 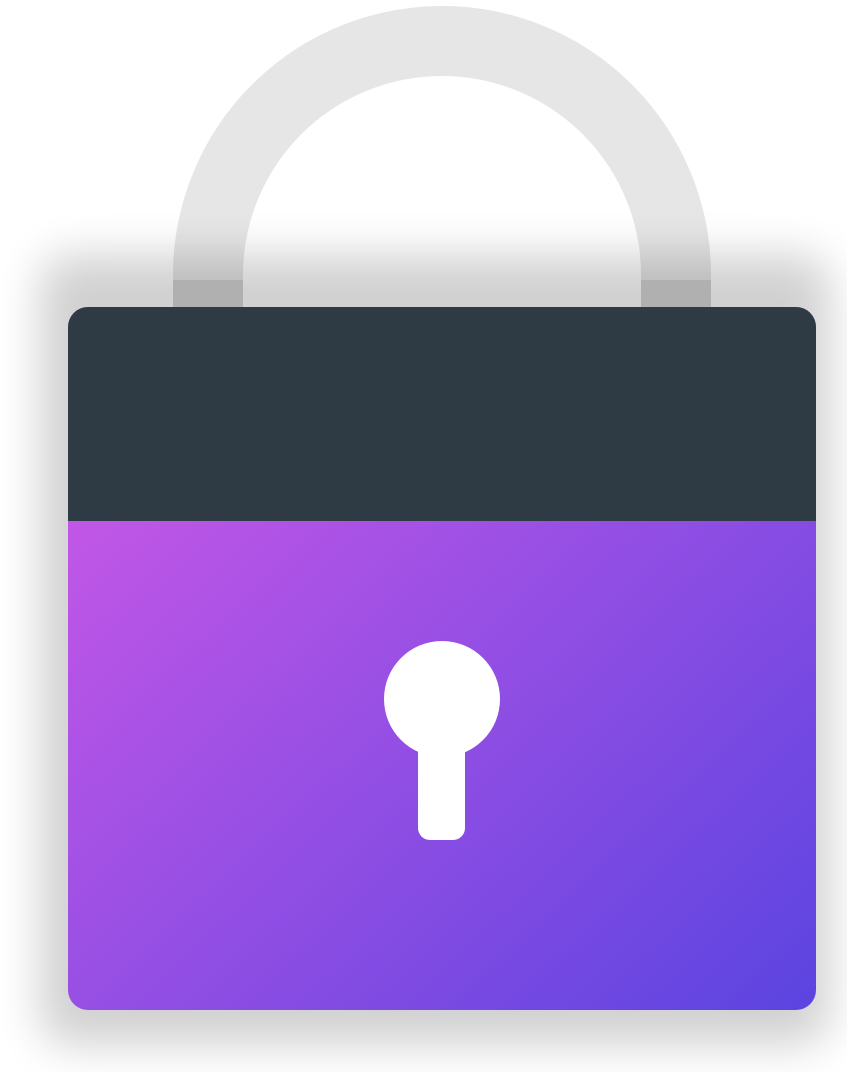 What do you see at coordinates (676, 295) in the screenshot?
I see `shackle-shadow-right` at bounding box center [676, 295].